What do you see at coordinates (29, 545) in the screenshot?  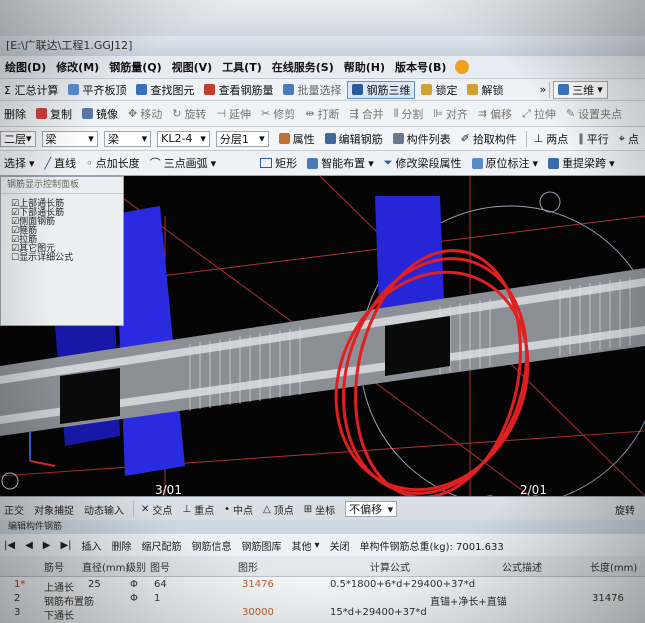 I see `nav-prev-button: ◀` at bounding box center [29, 545].